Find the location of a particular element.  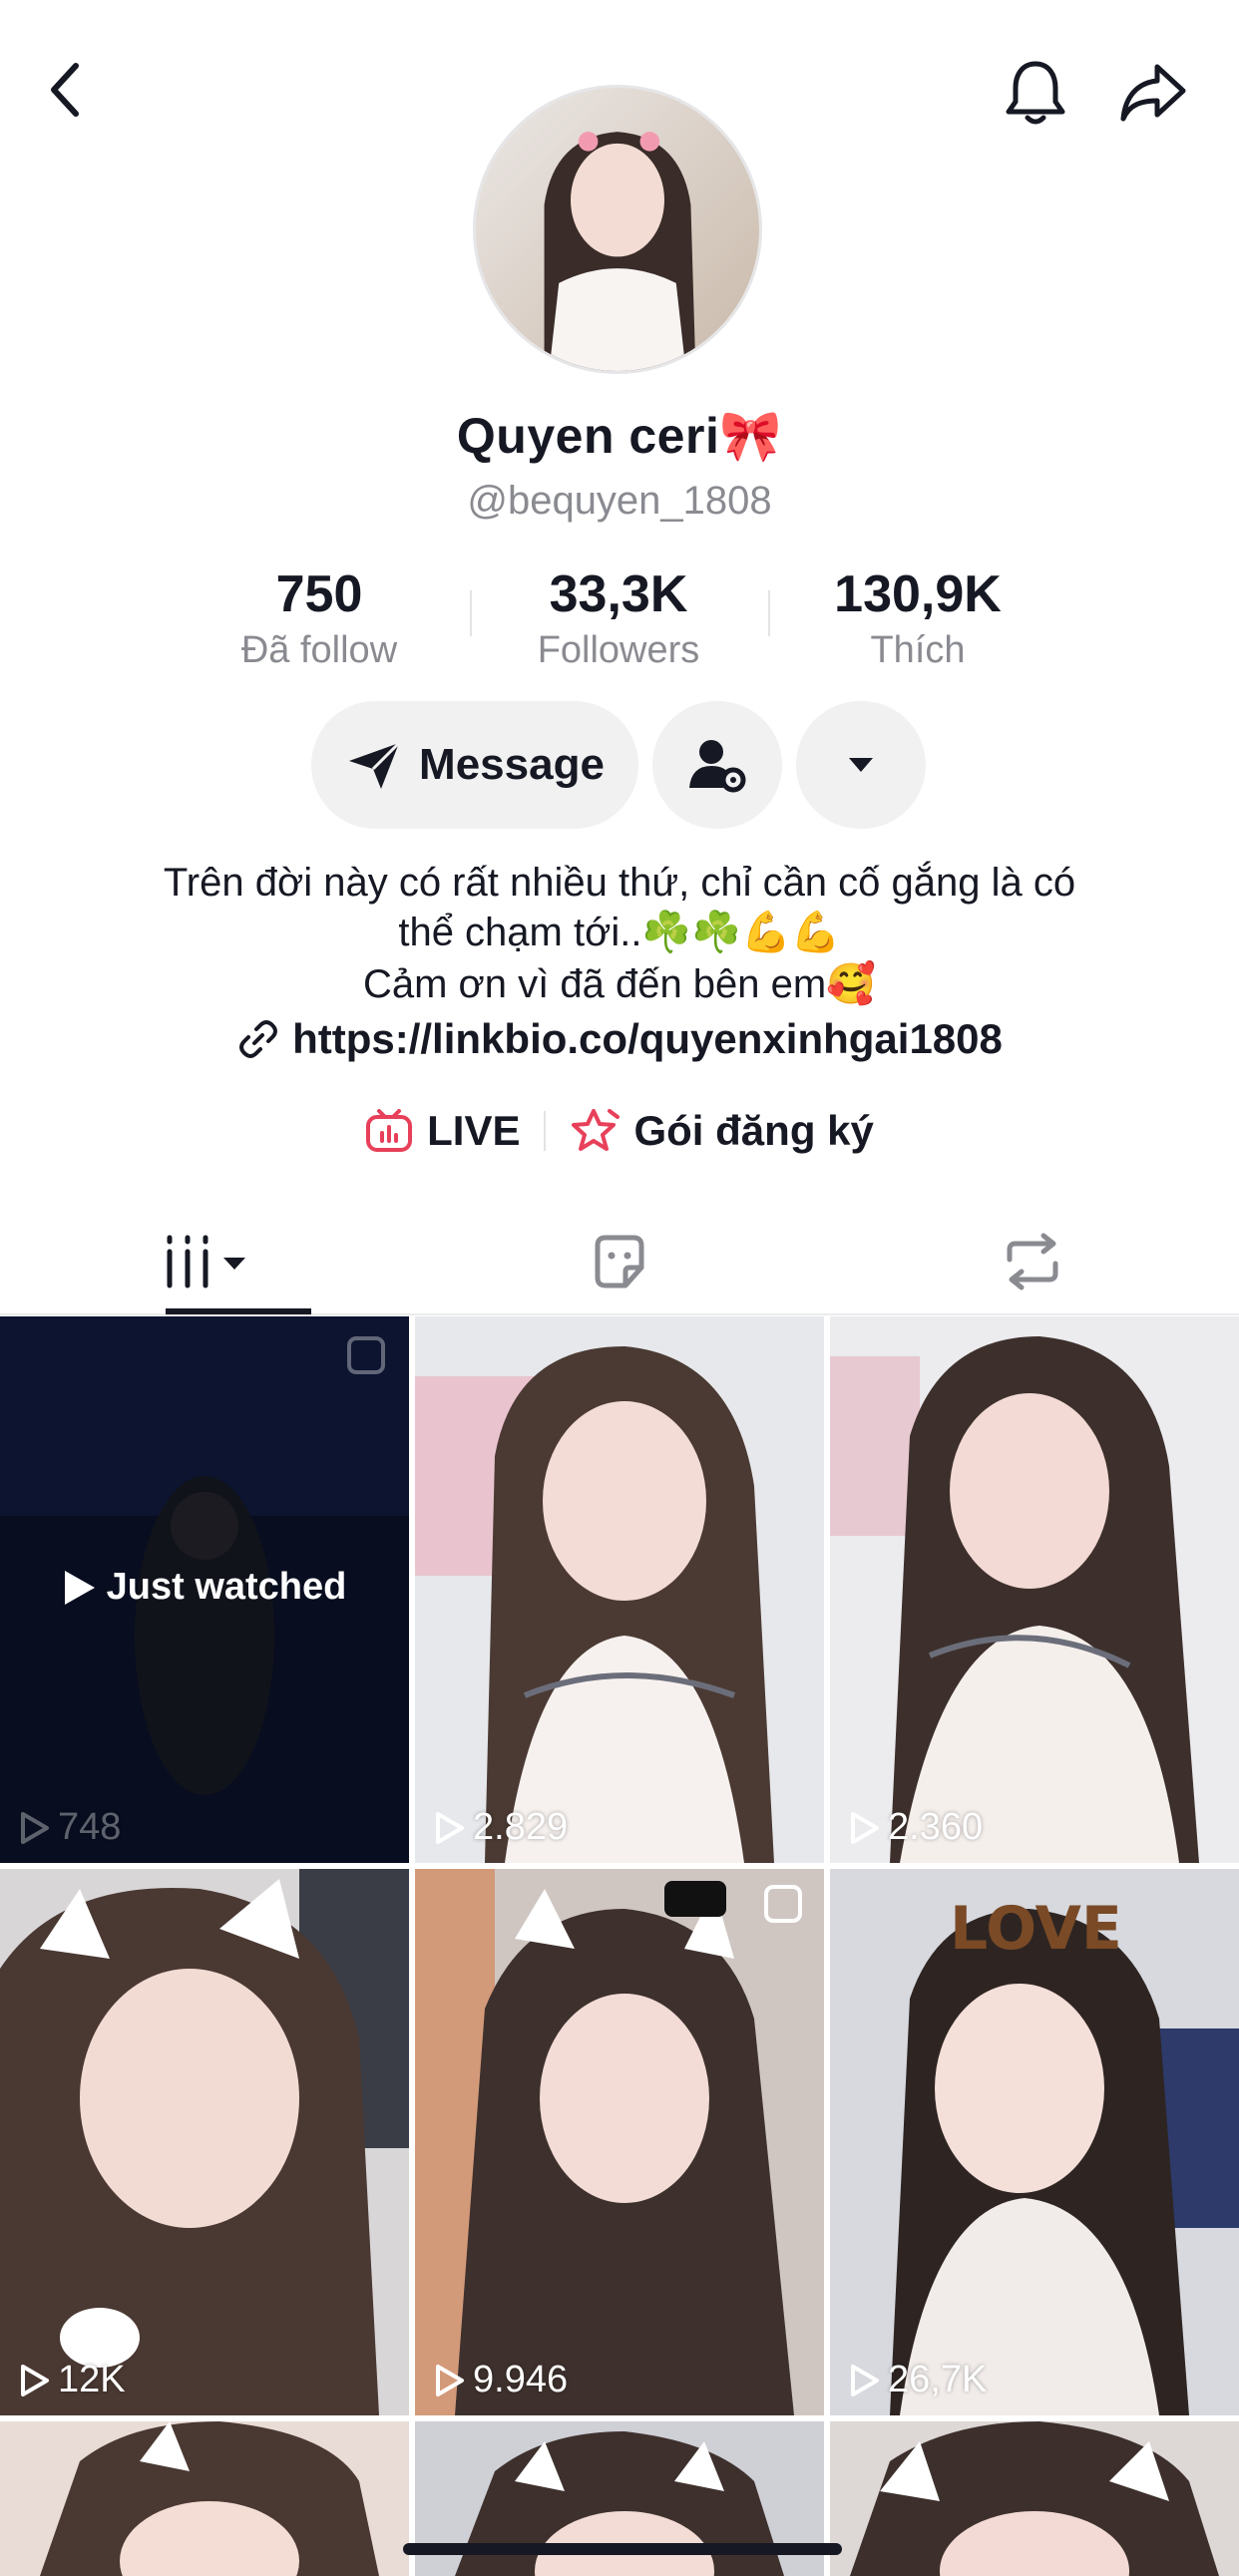

display-name: Quyen ceri🎀 is located at coordinates (619, 436).